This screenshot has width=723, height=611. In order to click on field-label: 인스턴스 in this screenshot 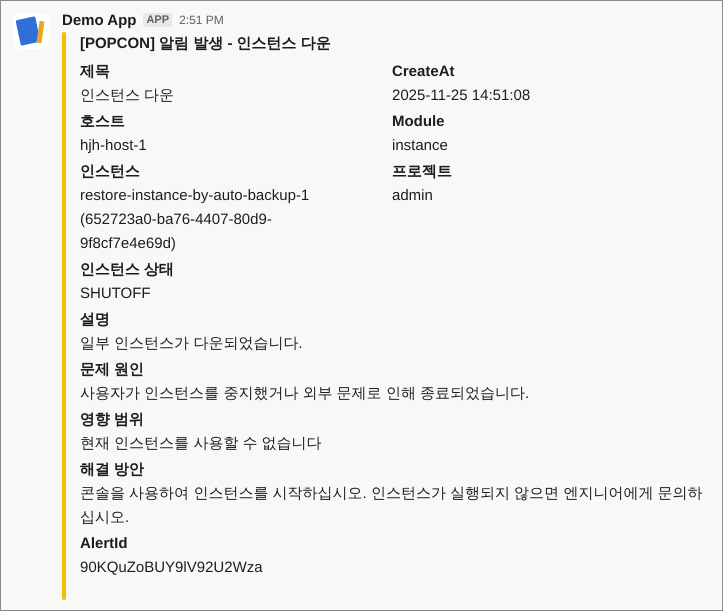, I will do `click(110, 172)`.